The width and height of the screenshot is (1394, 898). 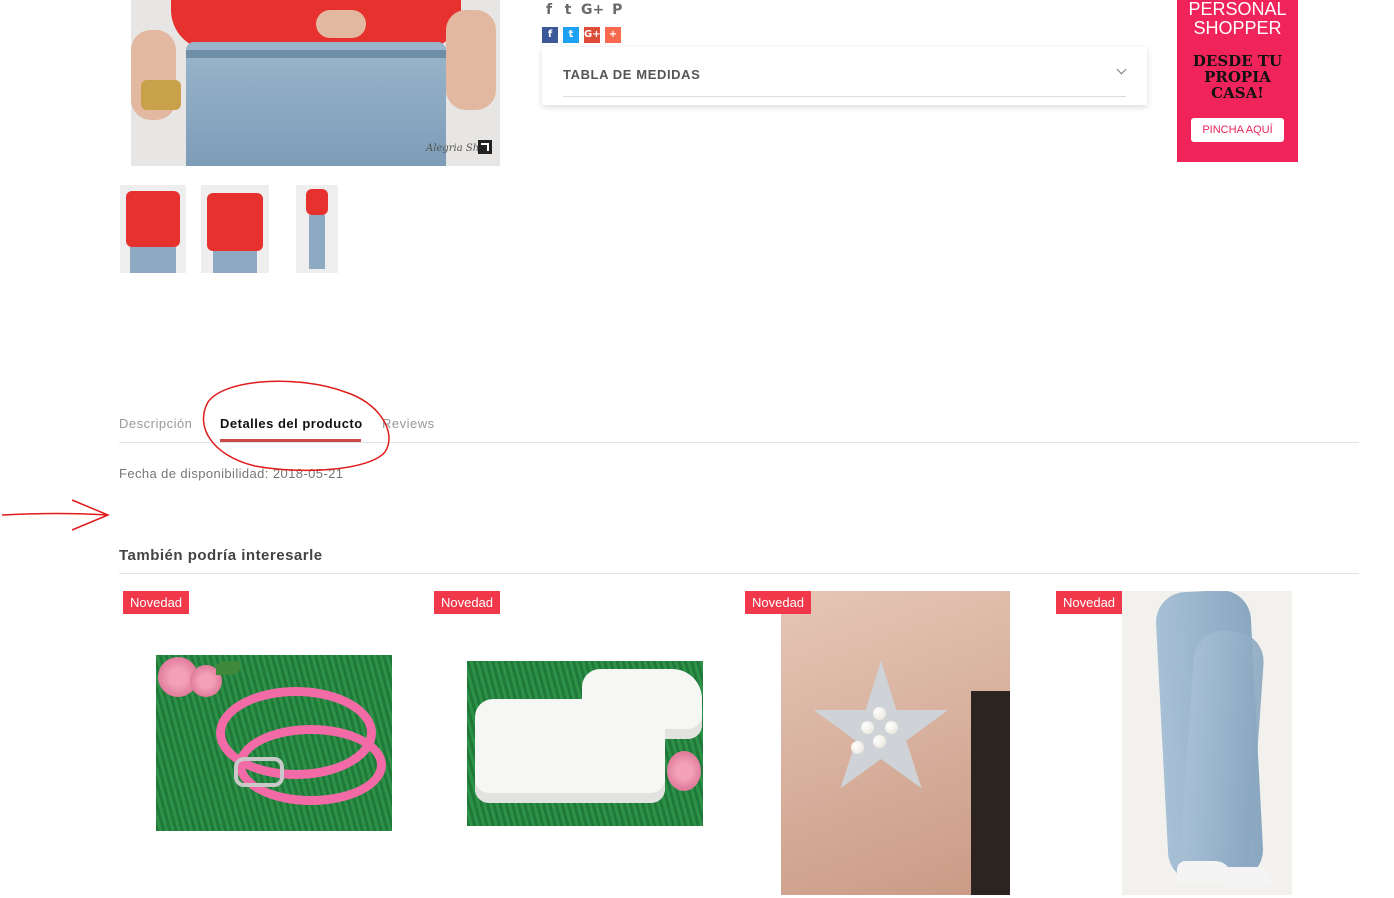 I want to click on jeans-waistband, so click(x=316, y=54).